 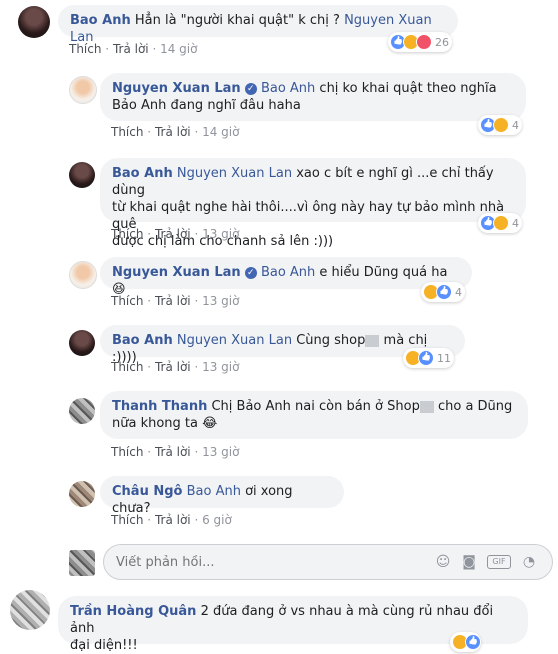 I want to click on timestamp: 6 giờ, so click(x=217, y=520).